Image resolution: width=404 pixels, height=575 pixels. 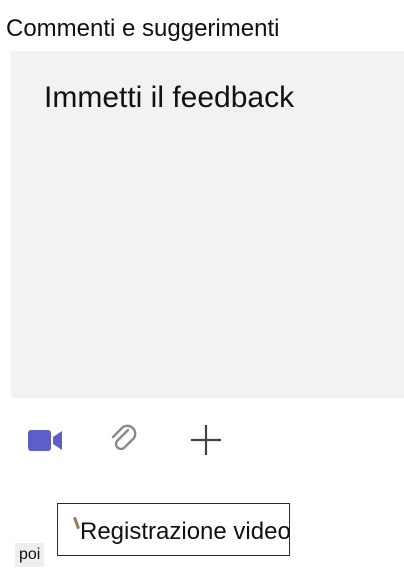 I want to click on plus-icon, so click(x=206, y=440).